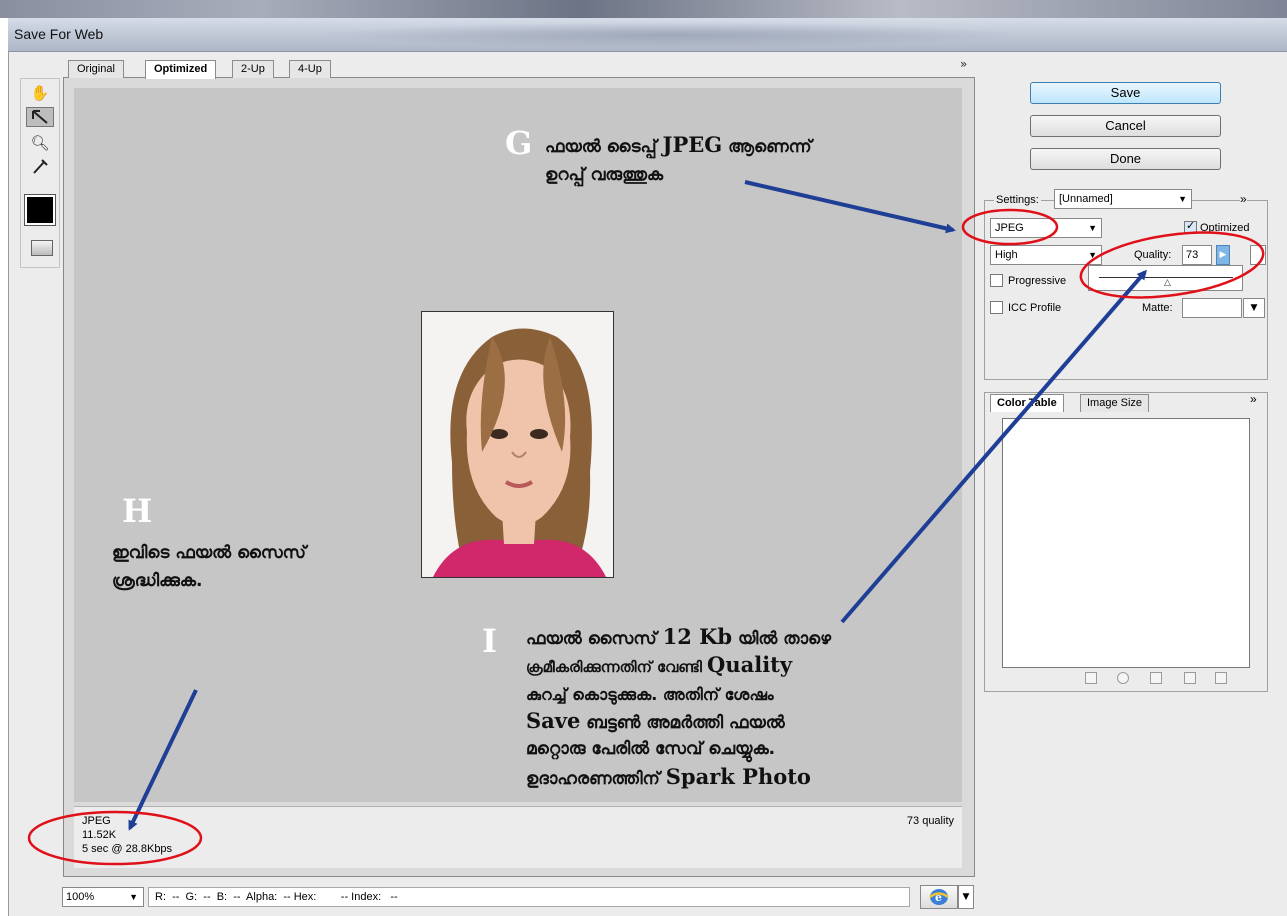 This screenshot has height=916, width=1287. I want to click on tab-image-size: Image Size, so click(1115, 403).